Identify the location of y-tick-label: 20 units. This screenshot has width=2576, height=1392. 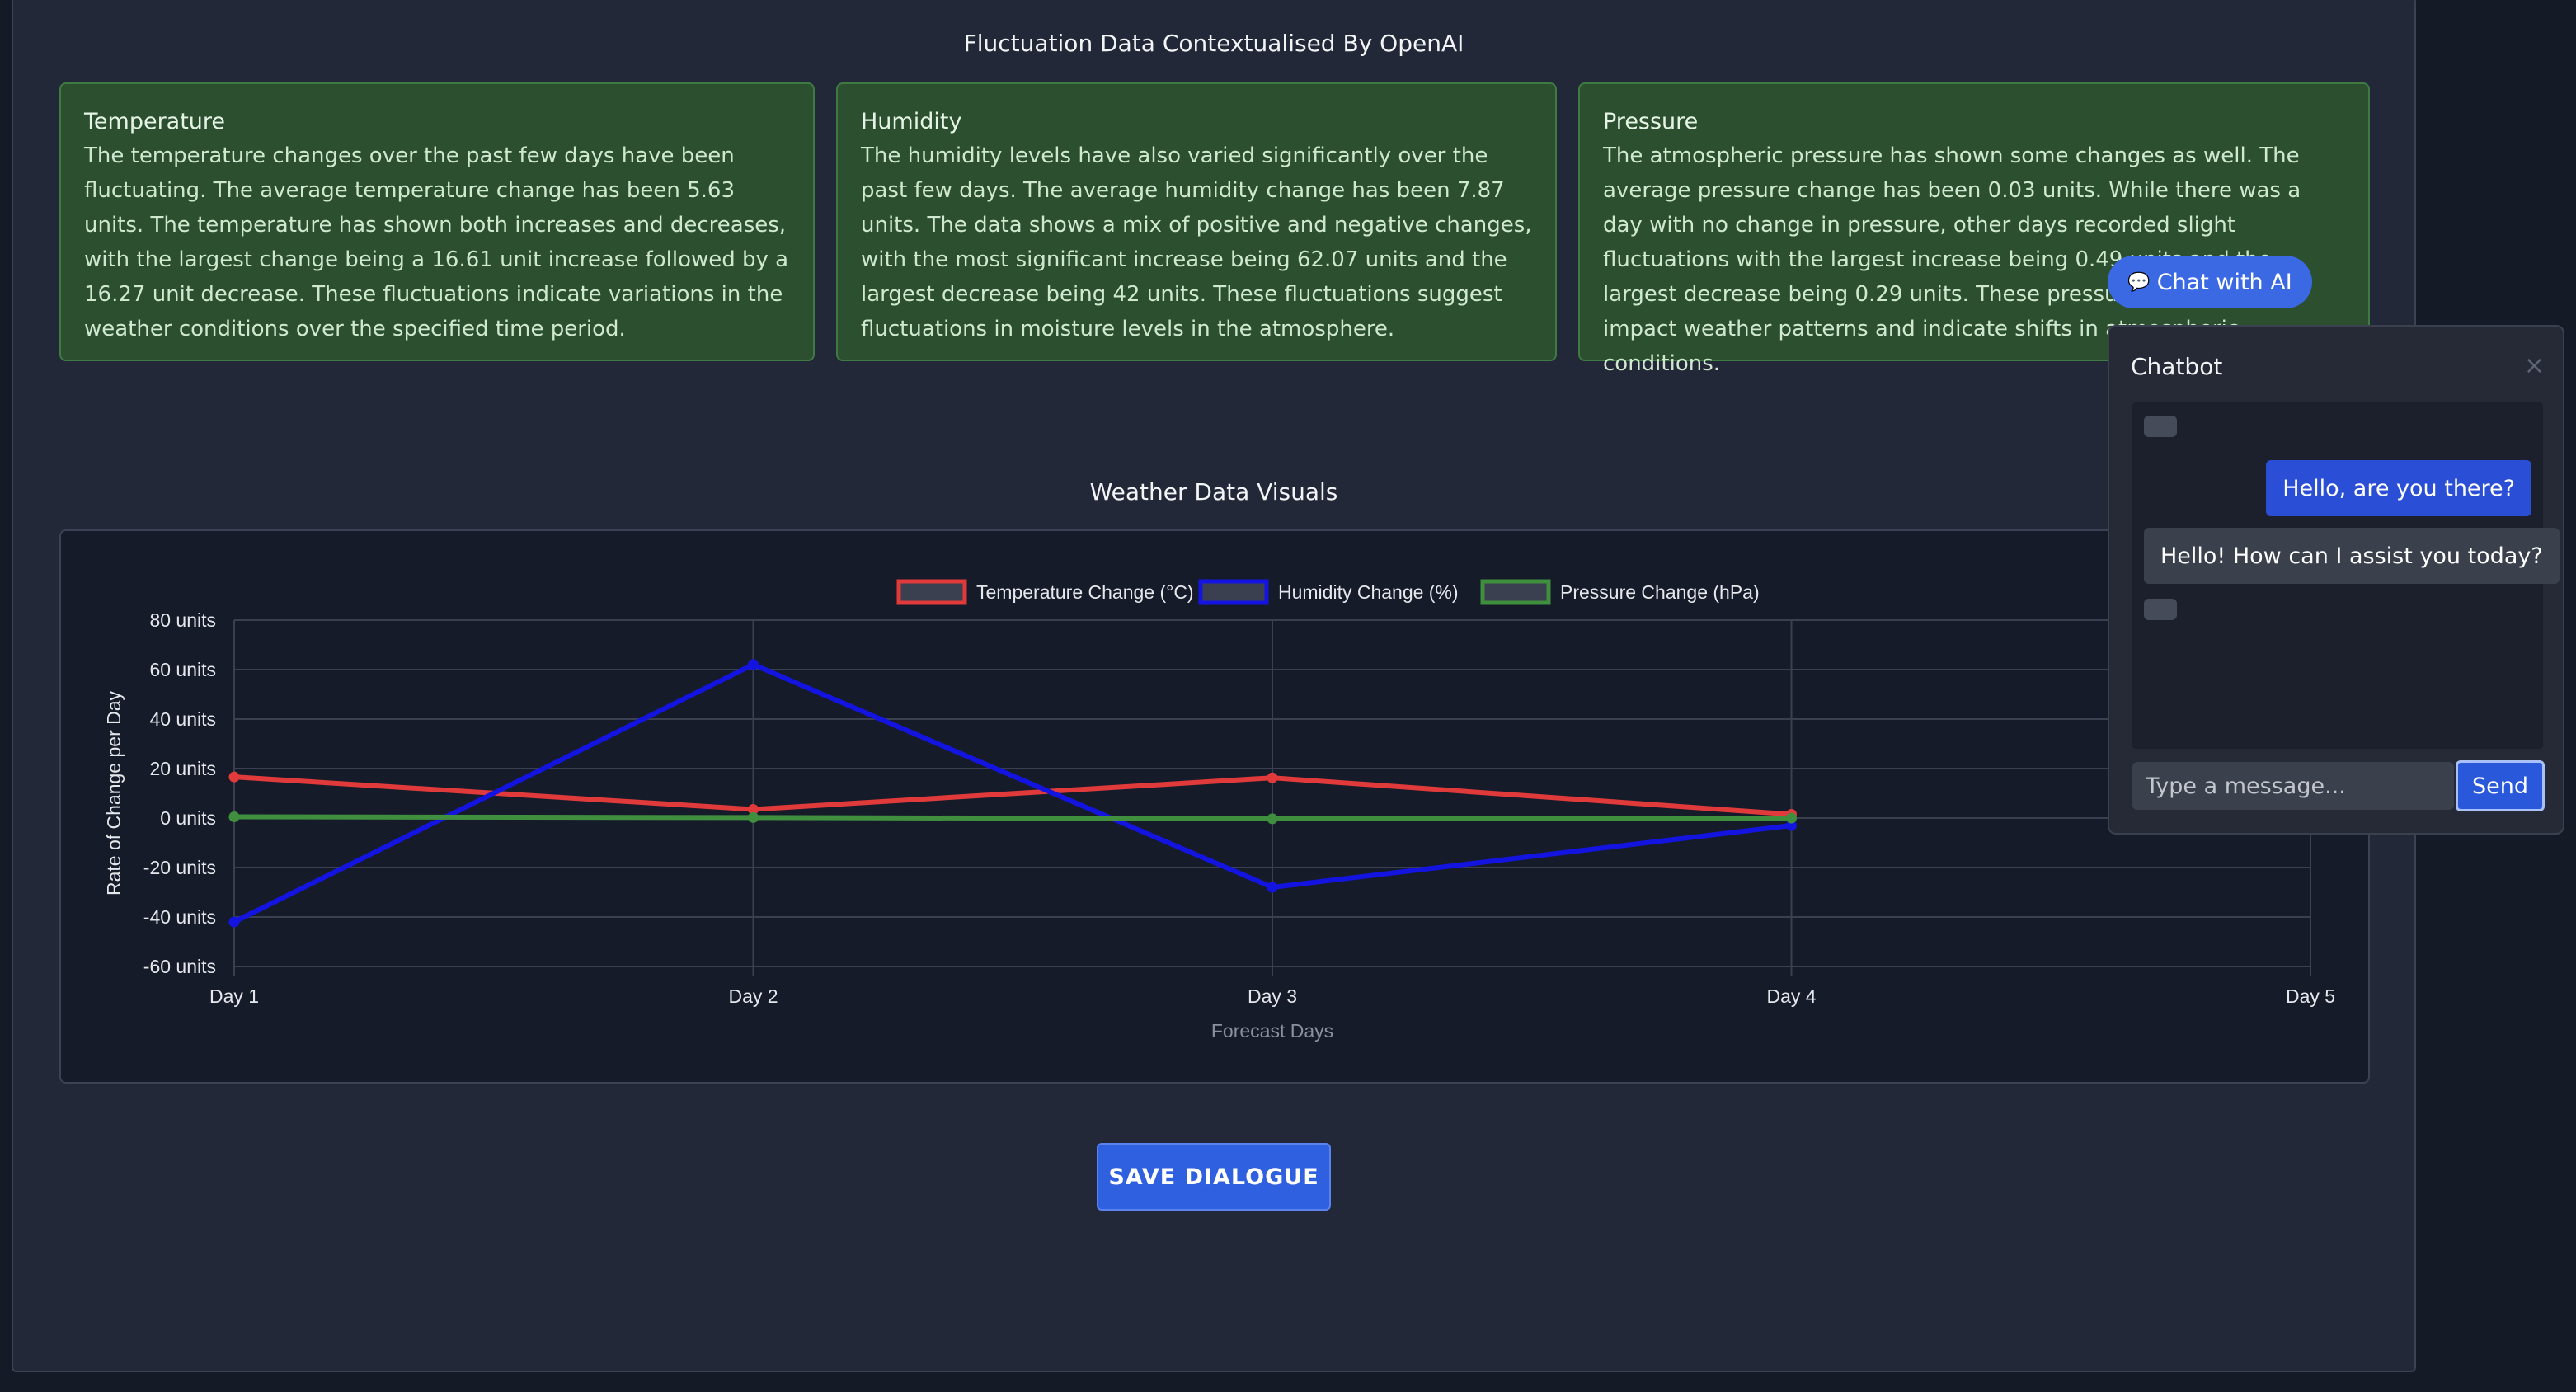
(182, 768).